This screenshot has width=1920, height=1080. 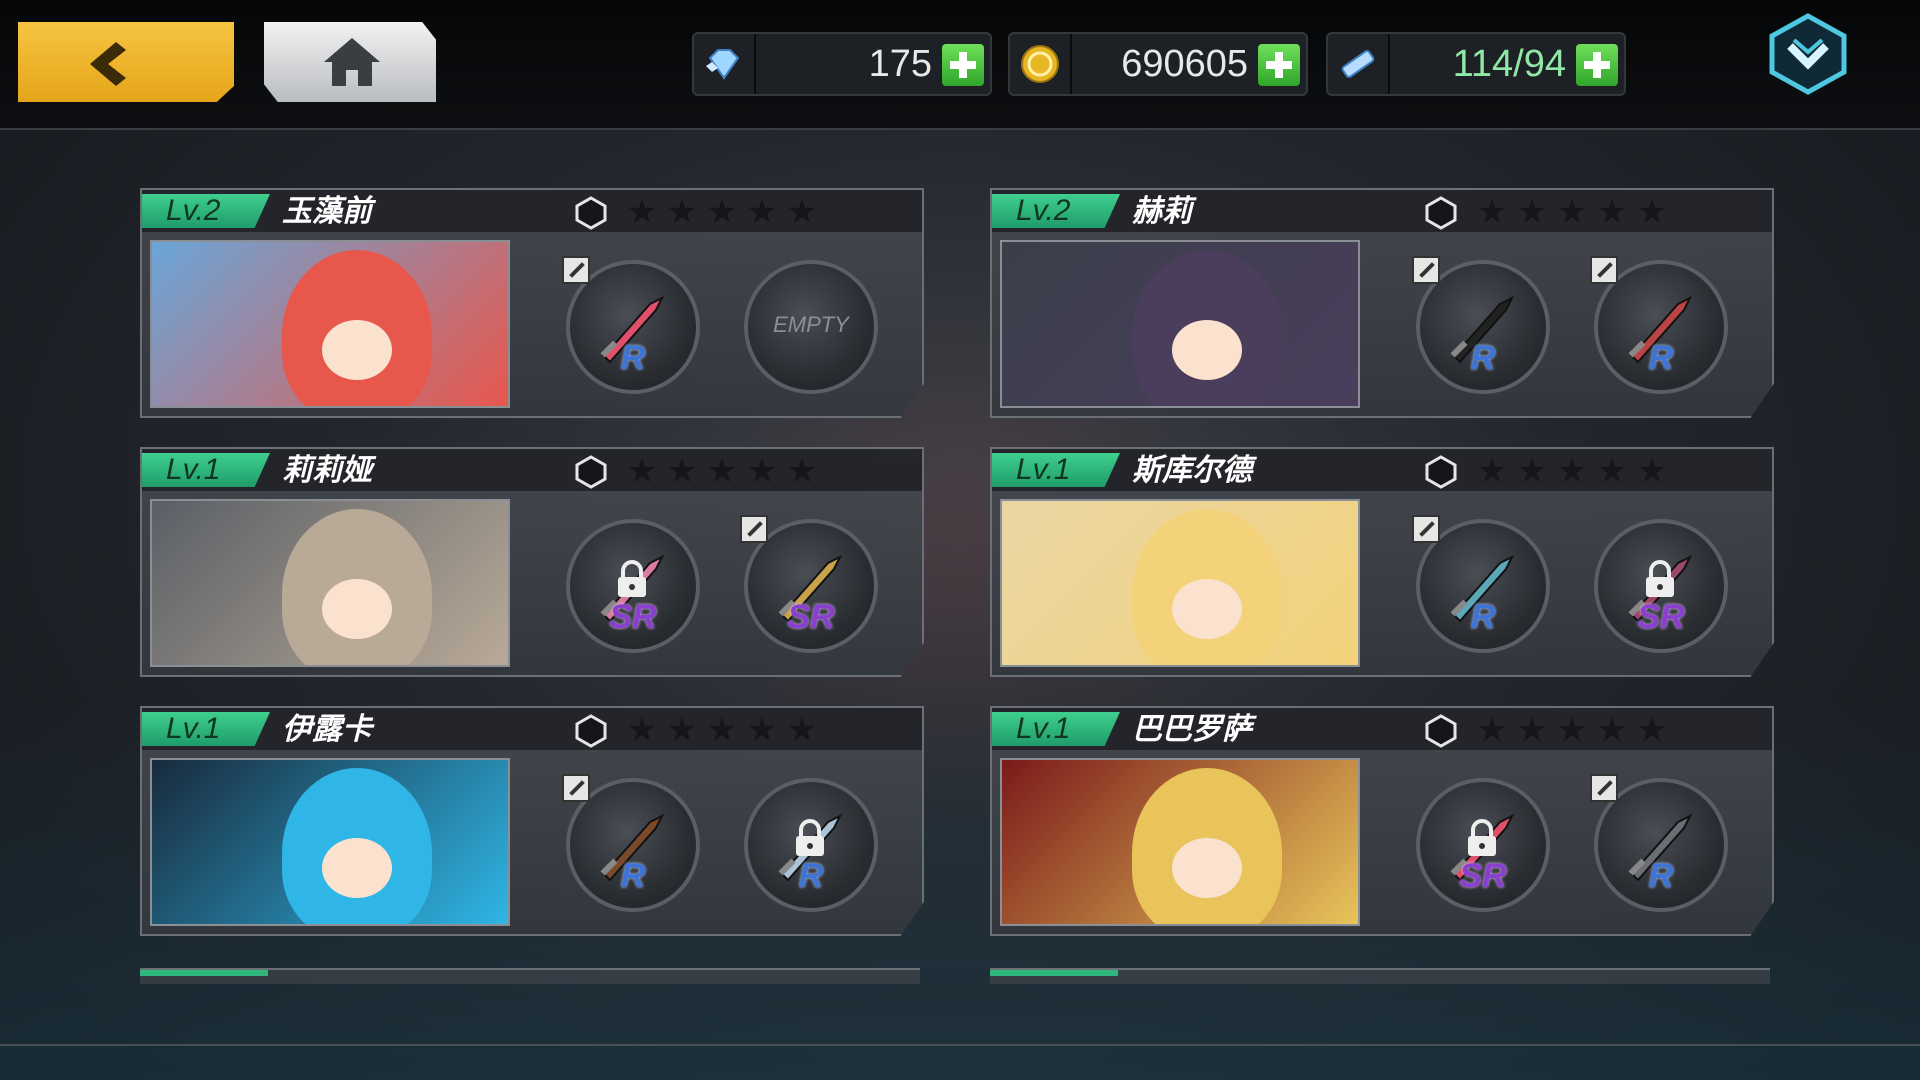 I want to click on add-stamina-button, so click(x=1597, y=65).